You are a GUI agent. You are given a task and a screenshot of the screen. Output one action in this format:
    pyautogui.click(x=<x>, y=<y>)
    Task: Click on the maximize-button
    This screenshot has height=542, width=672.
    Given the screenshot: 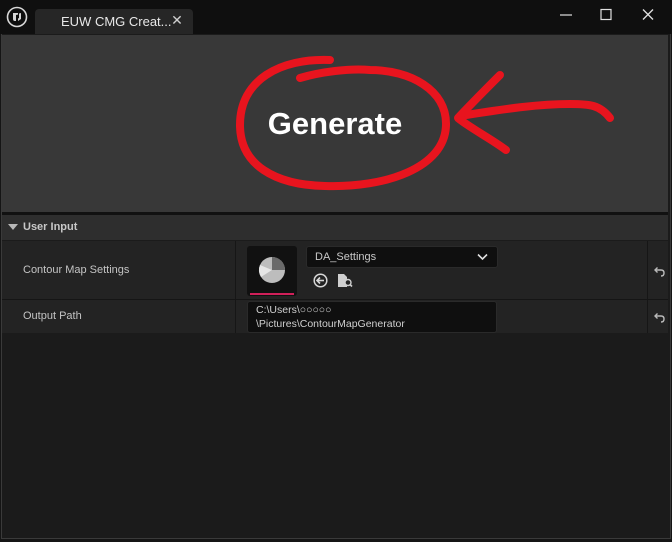 What is the action you would take?
    pyautogui.click(x=606, y=15)
    